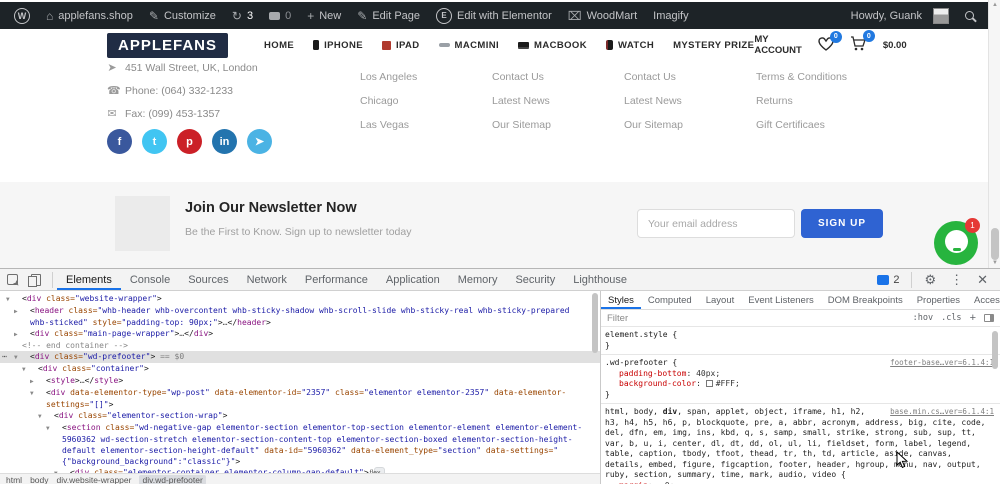 The width and height of the screenshot is (1000, 484). I want to click on edit-page-menu: ✎ Edit Page, so click(388, 15).